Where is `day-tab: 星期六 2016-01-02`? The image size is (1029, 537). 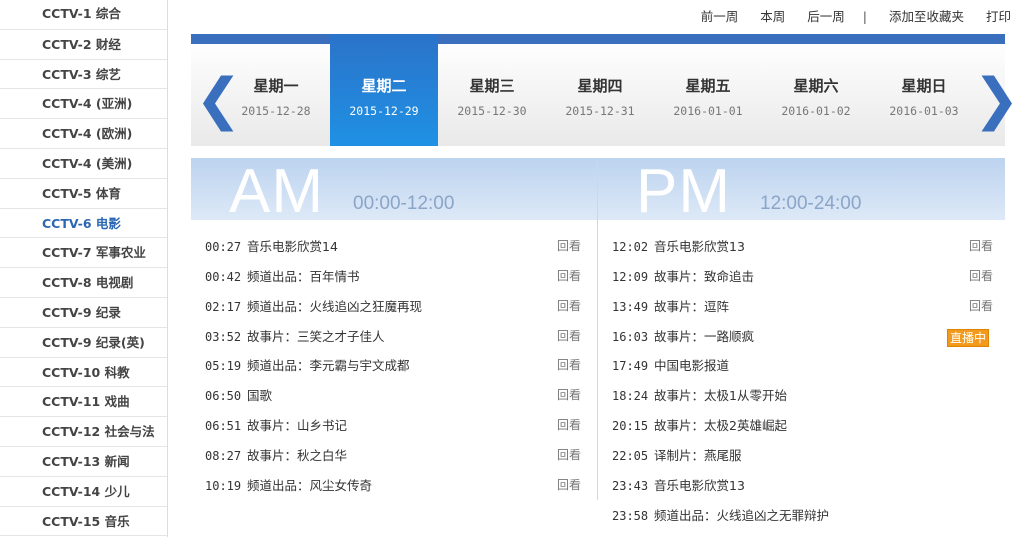
day-tab: 星期六 2016-01-02 is located at coordinates (816, 90).